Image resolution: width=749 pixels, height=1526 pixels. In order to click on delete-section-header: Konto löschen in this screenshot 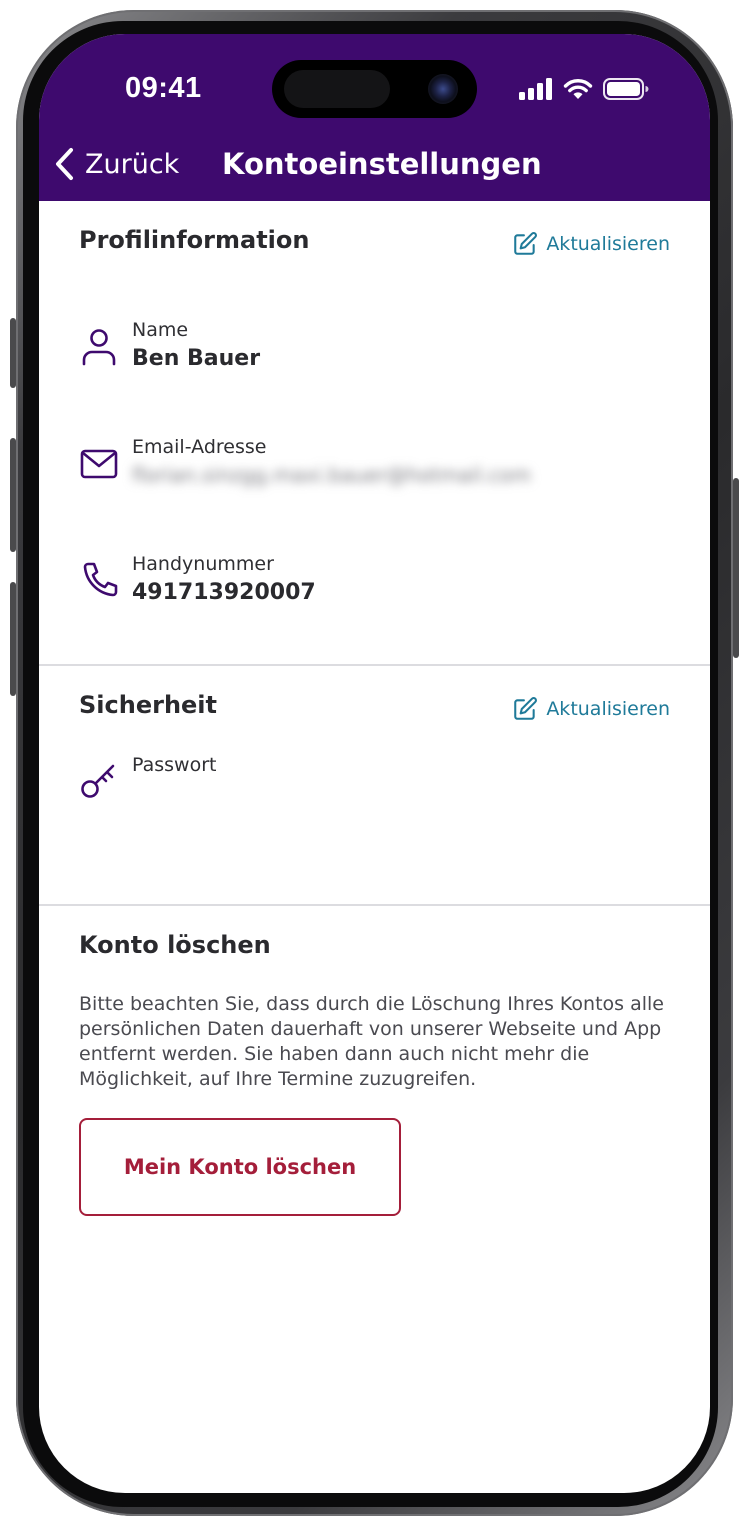, I will do `click(374, 949)`.